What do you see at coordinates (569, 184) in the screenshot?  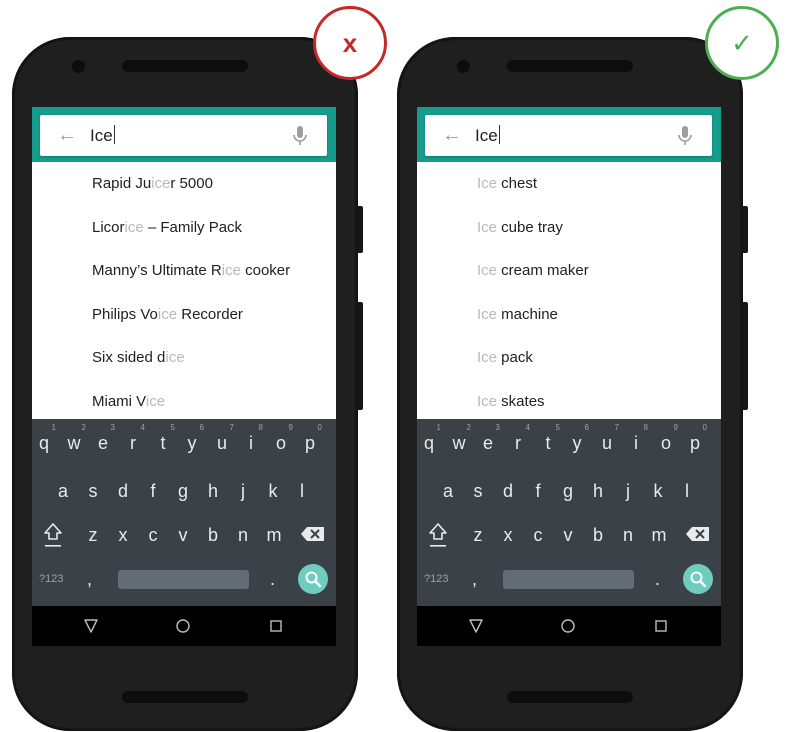 I see `suggestion-item: Ice chest` at bounding box center [569, 184].